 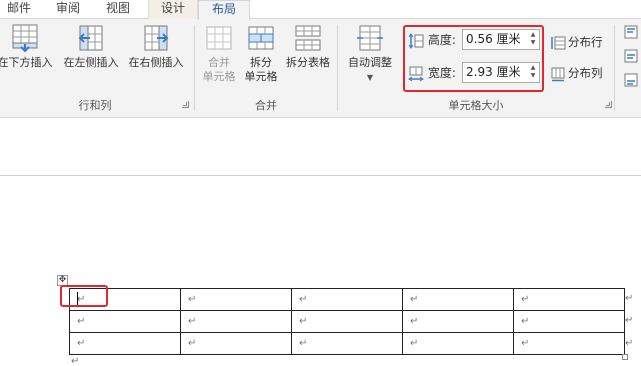 What do you see at coordinates (266, 105) in the screenshot?
I see `group-label-merge: 合并` at bounding box center [266, 105].